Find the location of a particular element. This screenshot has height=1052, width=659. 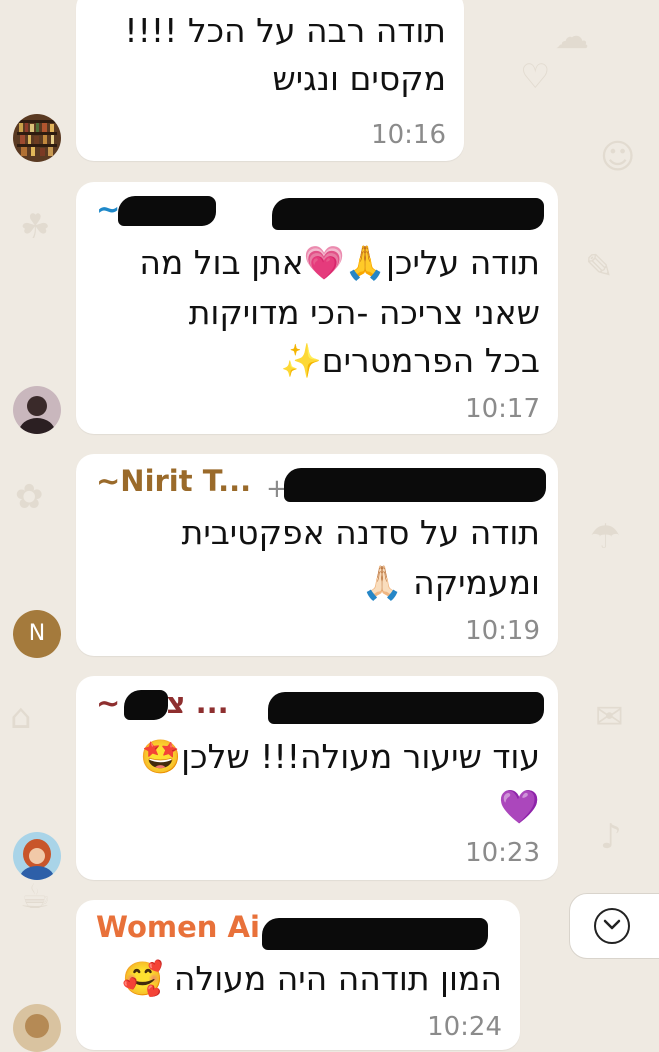

message-text: עוד שיעור מעולה!!! שלכן🤩 is located at coordinates (340, 756).